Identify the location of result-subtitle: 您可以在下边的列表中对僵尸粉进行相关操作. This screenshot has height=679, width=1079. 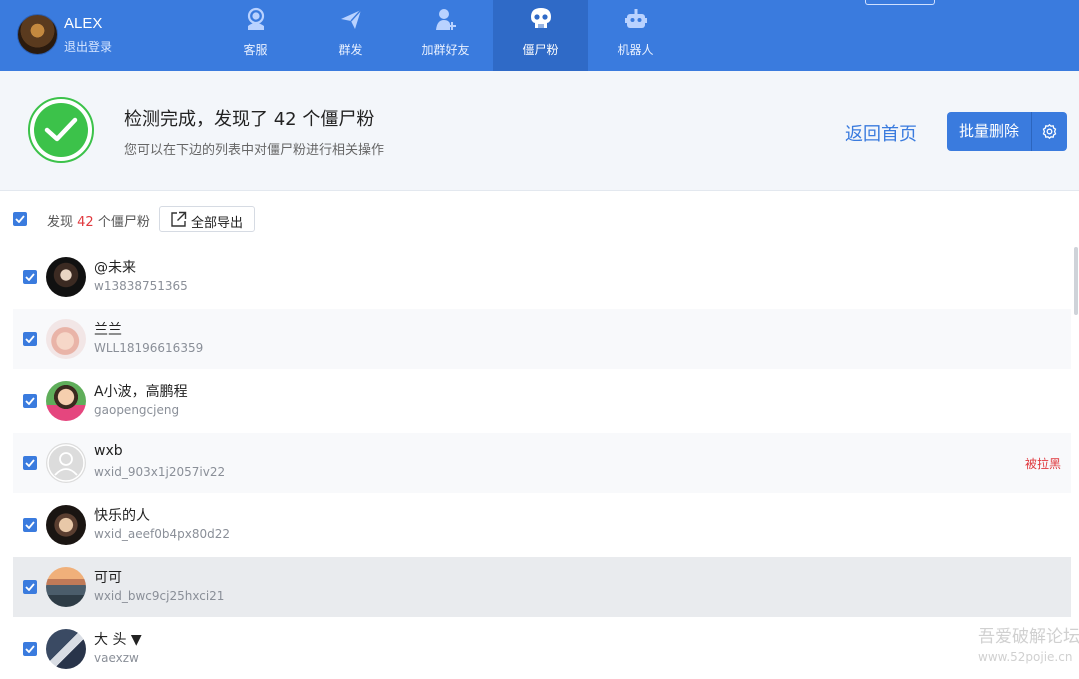
(254, 150).